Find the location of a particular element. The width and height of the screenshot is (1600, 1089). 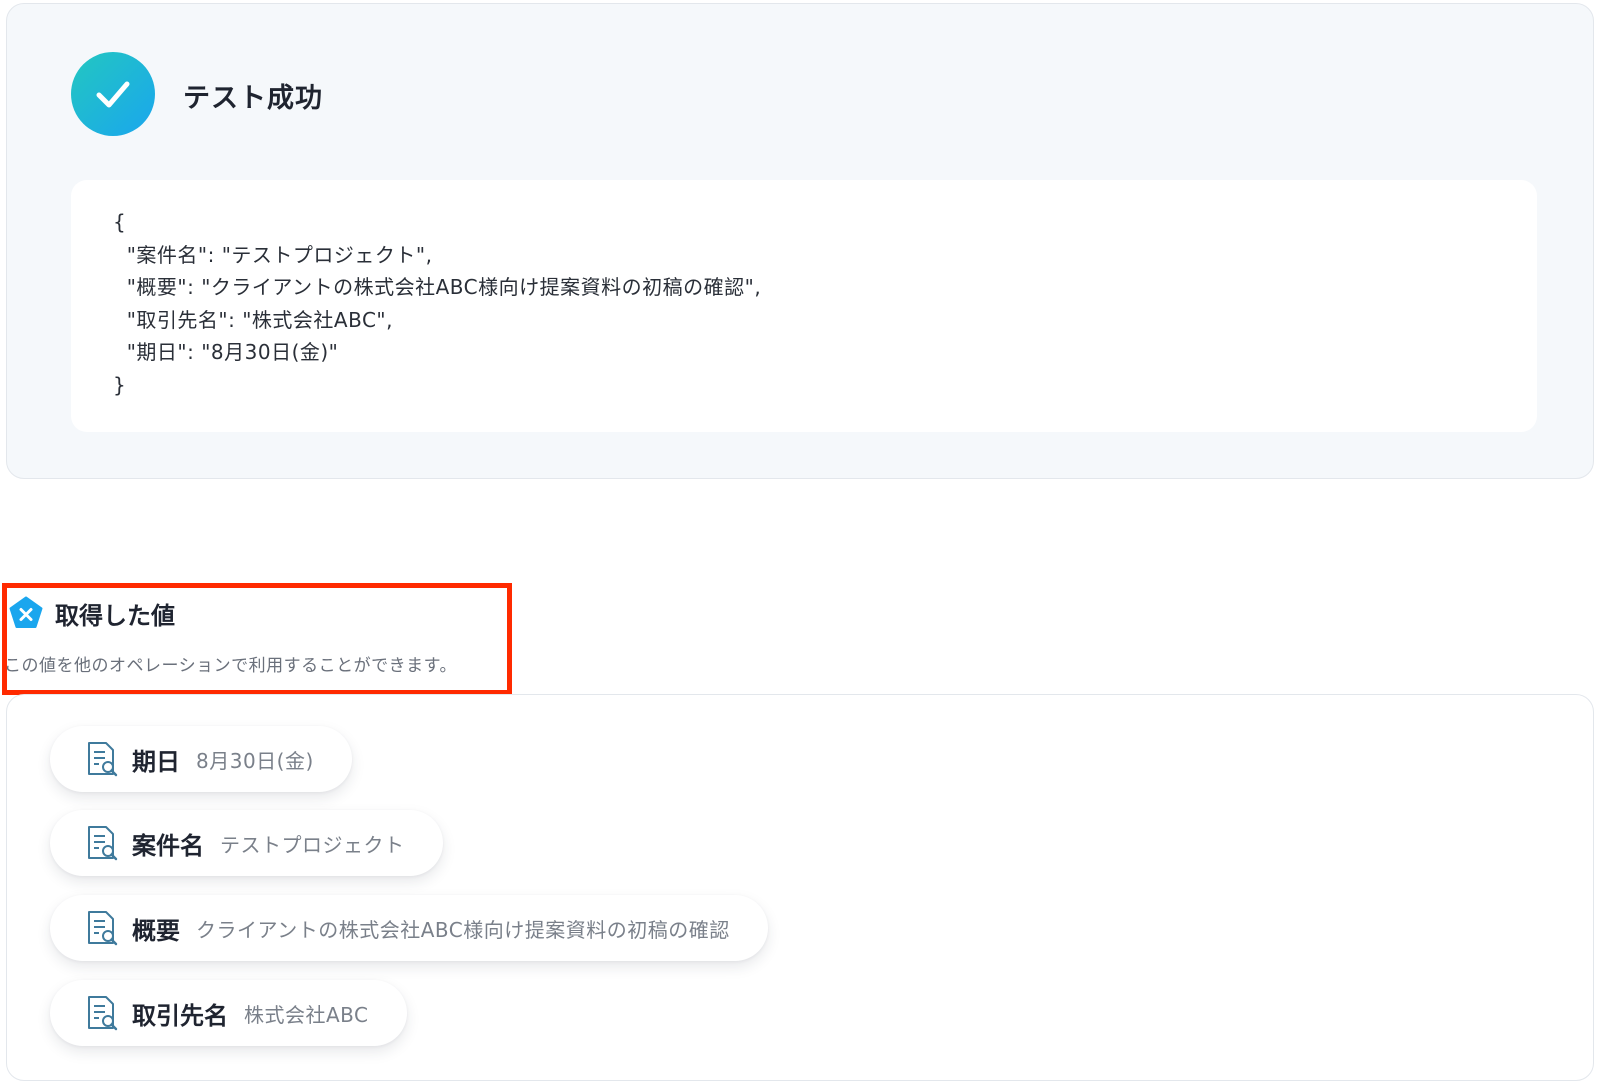

chip-value: テストプロジェクト is located at coordinates (312, 844).